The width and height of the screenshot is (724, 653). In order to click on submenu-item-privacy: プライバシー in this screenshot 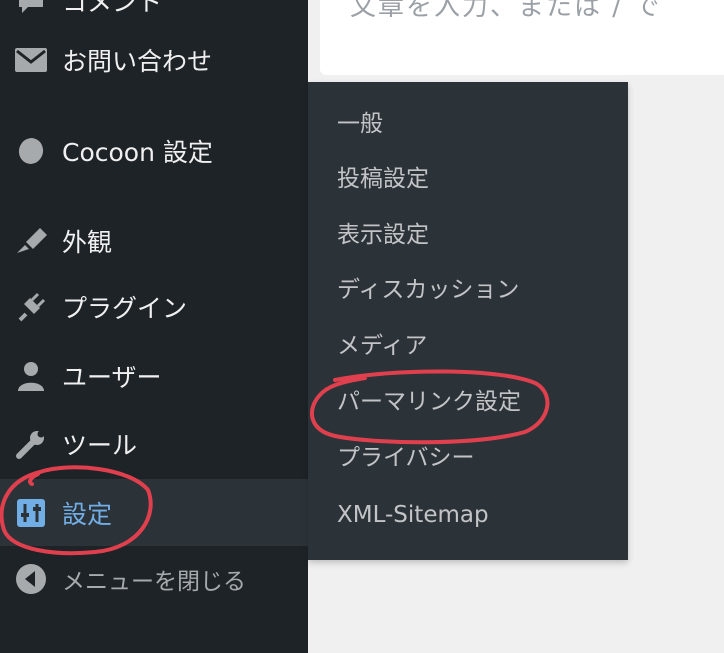, I will do `click(406, 458)`.